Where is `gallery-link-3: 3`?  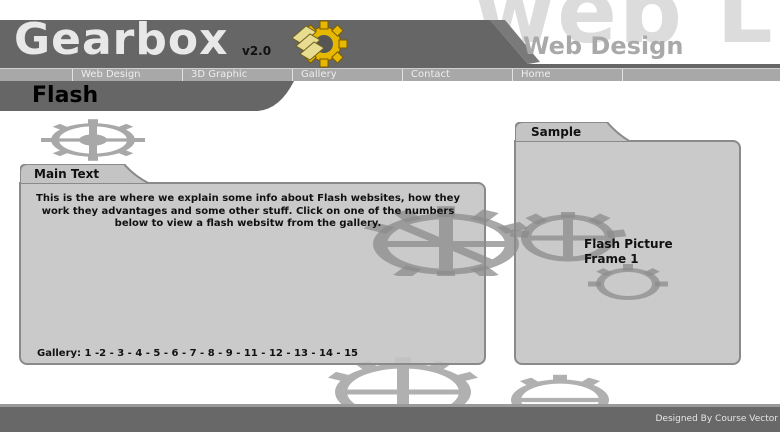 gallery-link-3: 3 is located at coordinates (120, 353).